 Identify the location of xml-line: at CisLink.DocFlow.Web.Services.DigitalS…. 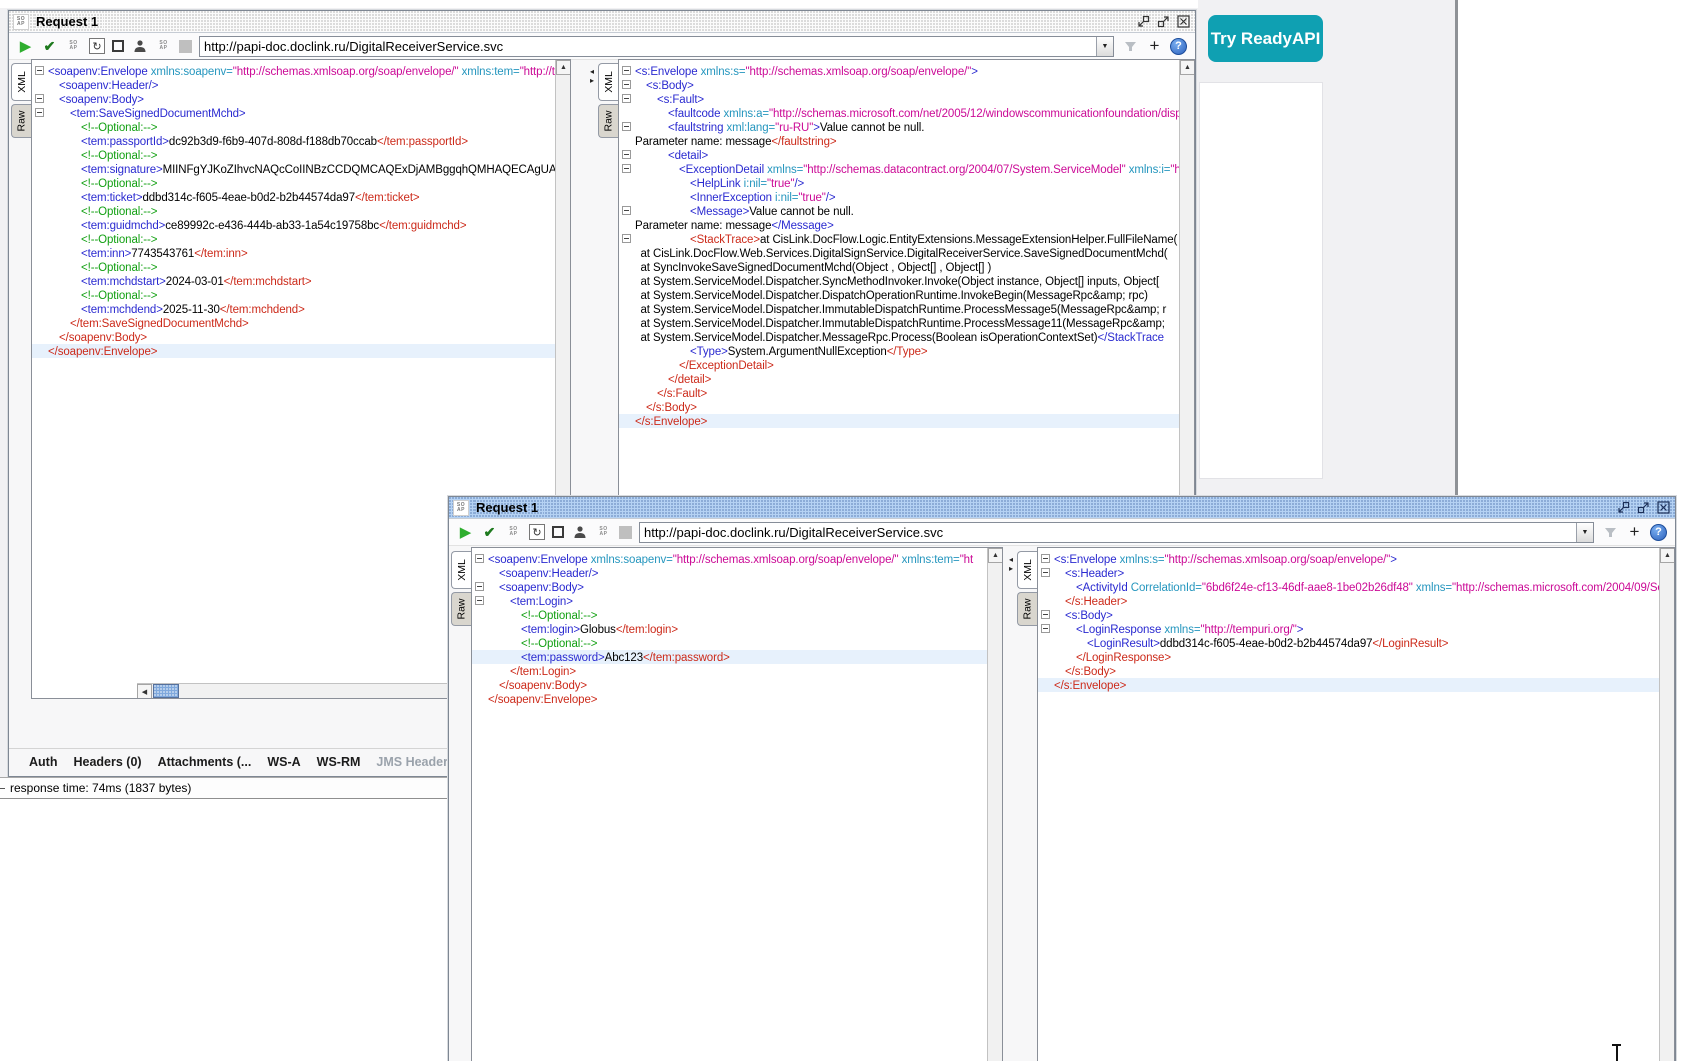
(904, 254).